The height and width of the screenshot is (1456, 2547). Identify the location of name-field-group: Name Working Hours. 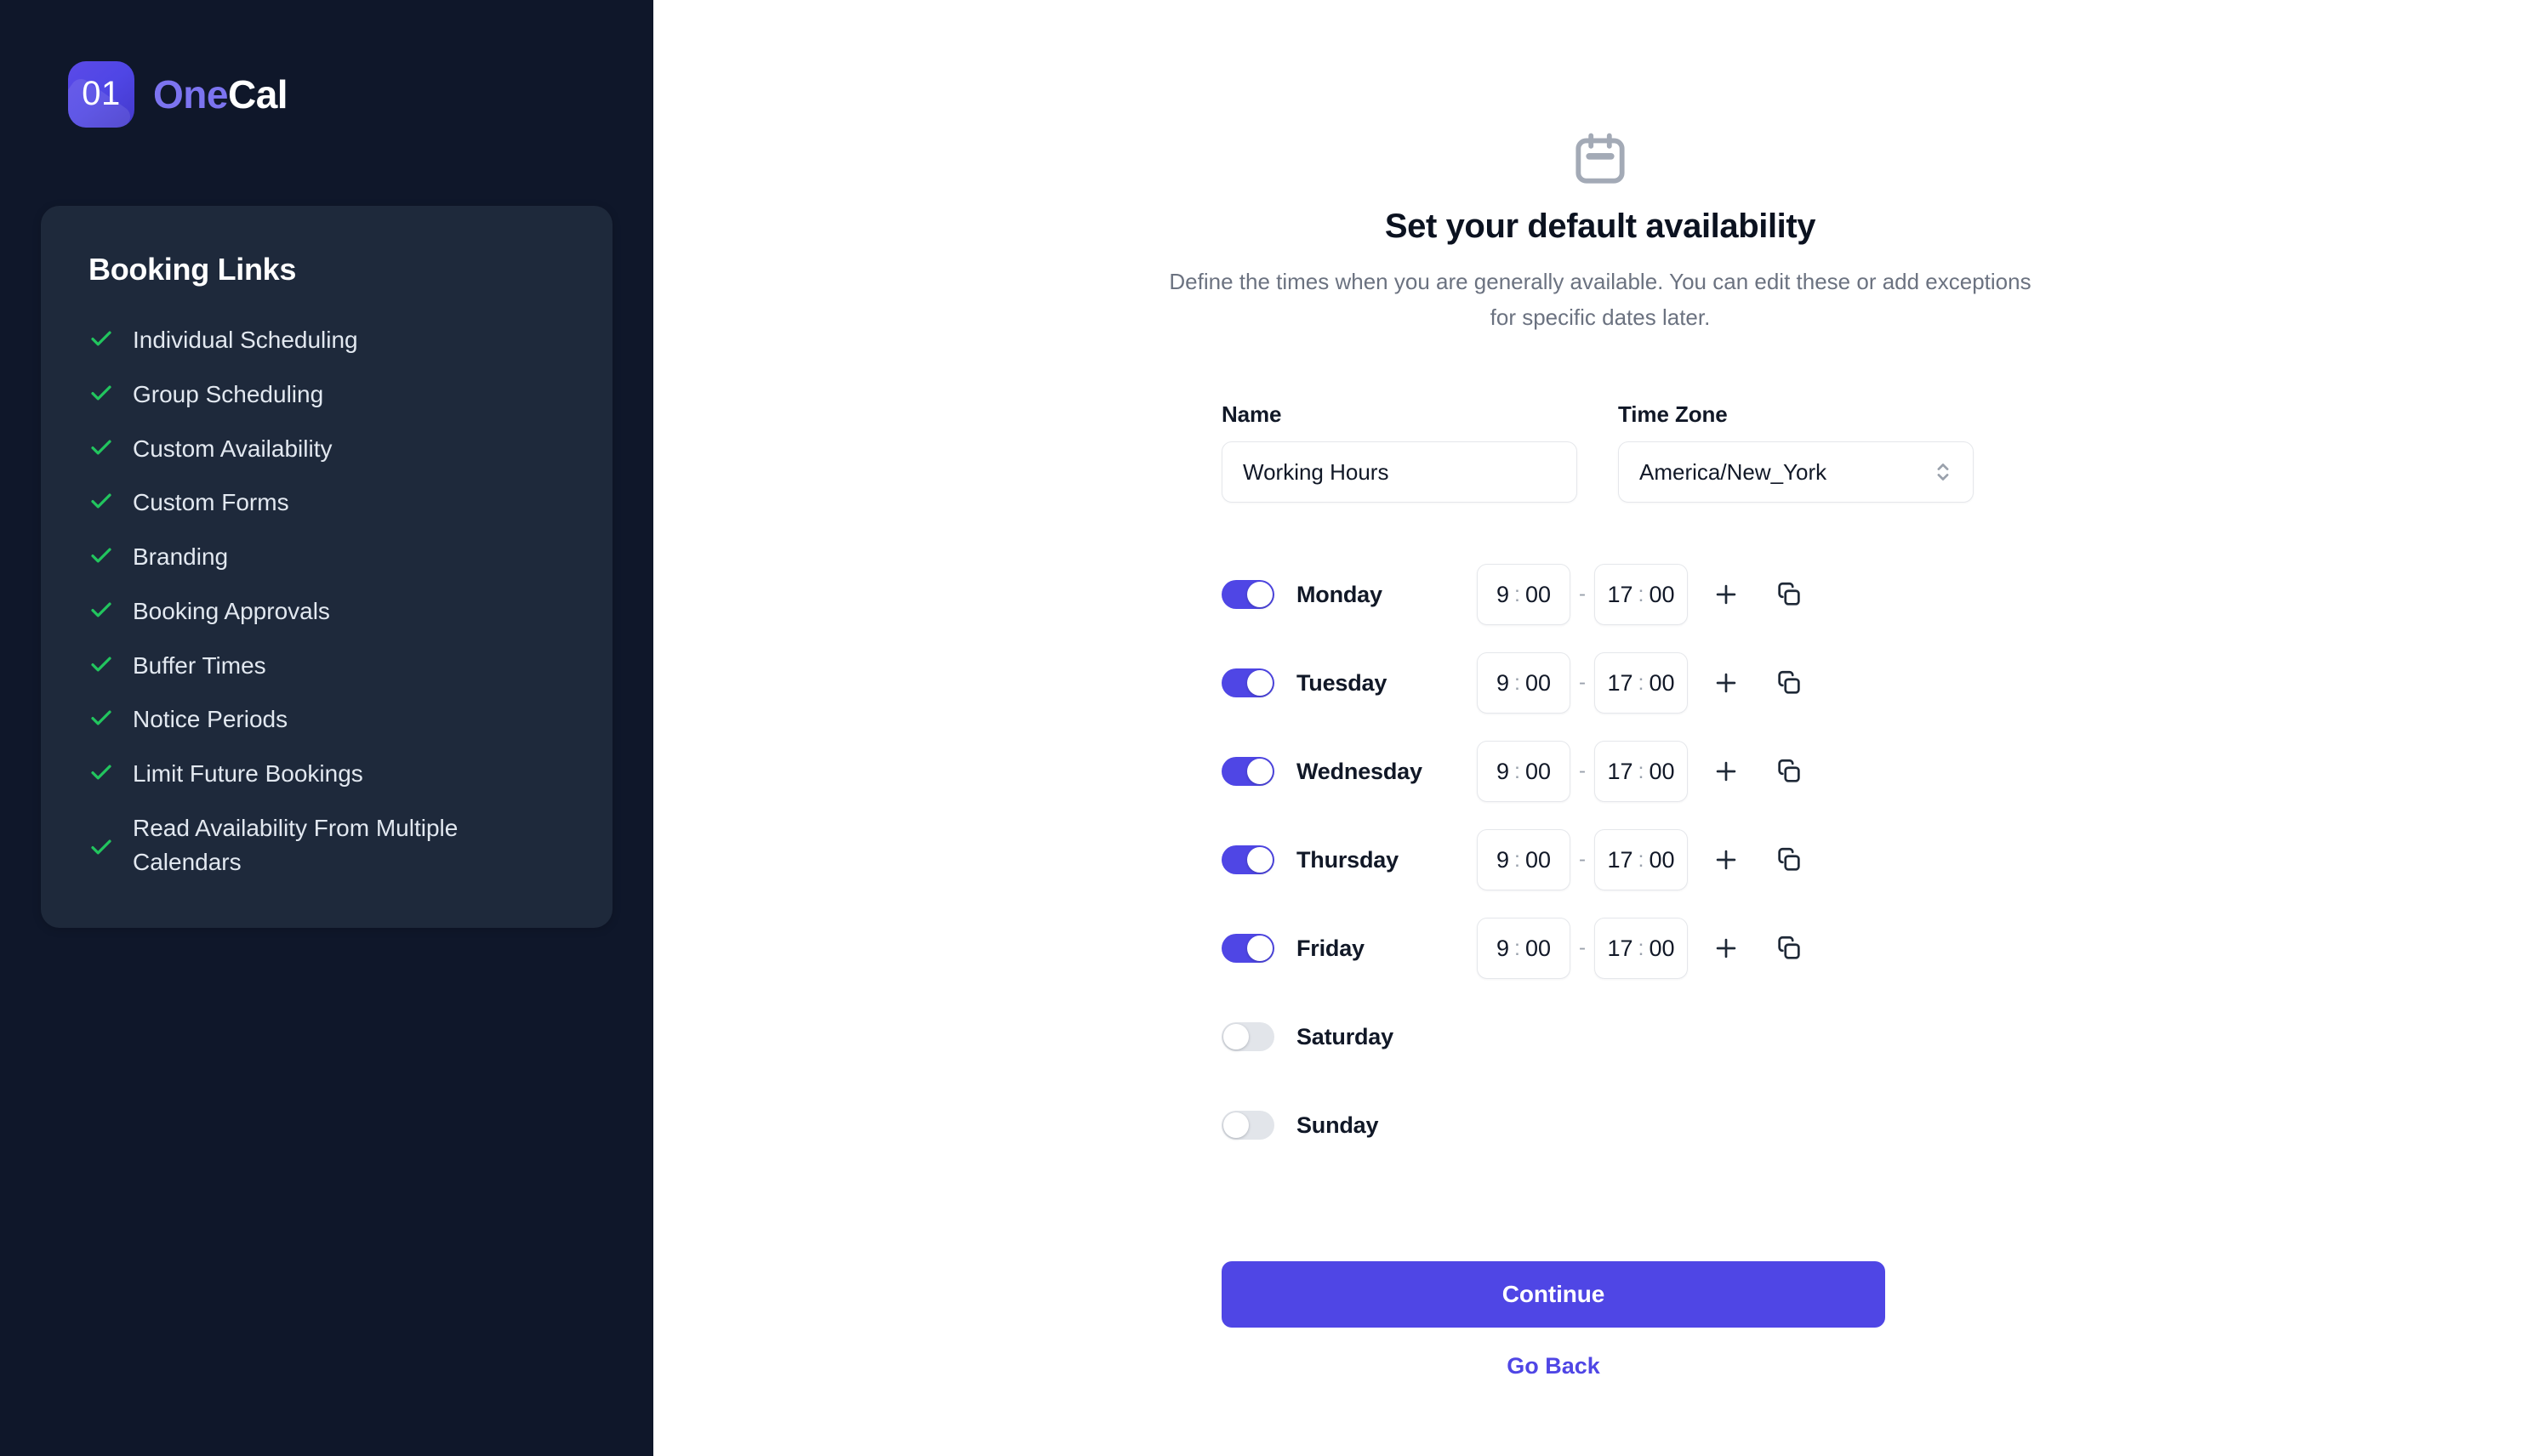
(1399, 452).